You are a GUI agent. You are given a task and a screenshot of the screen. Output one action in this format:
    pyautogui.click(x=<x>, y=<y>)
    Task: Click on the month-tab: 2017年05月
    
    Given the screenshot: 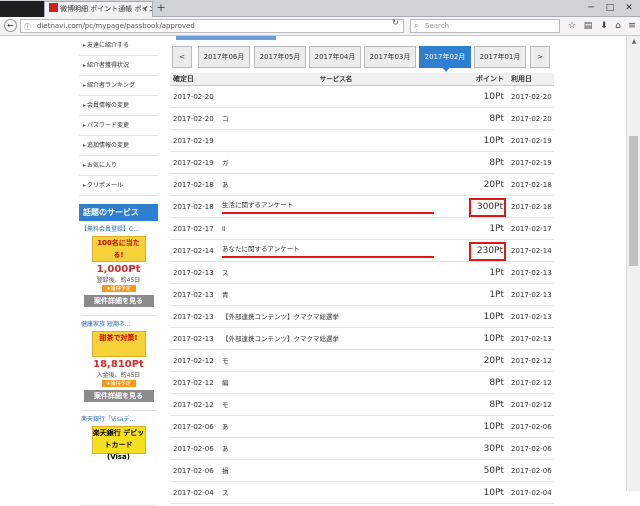 What is the action you would take?
    pyautogui.click(x=280, y=57)
    